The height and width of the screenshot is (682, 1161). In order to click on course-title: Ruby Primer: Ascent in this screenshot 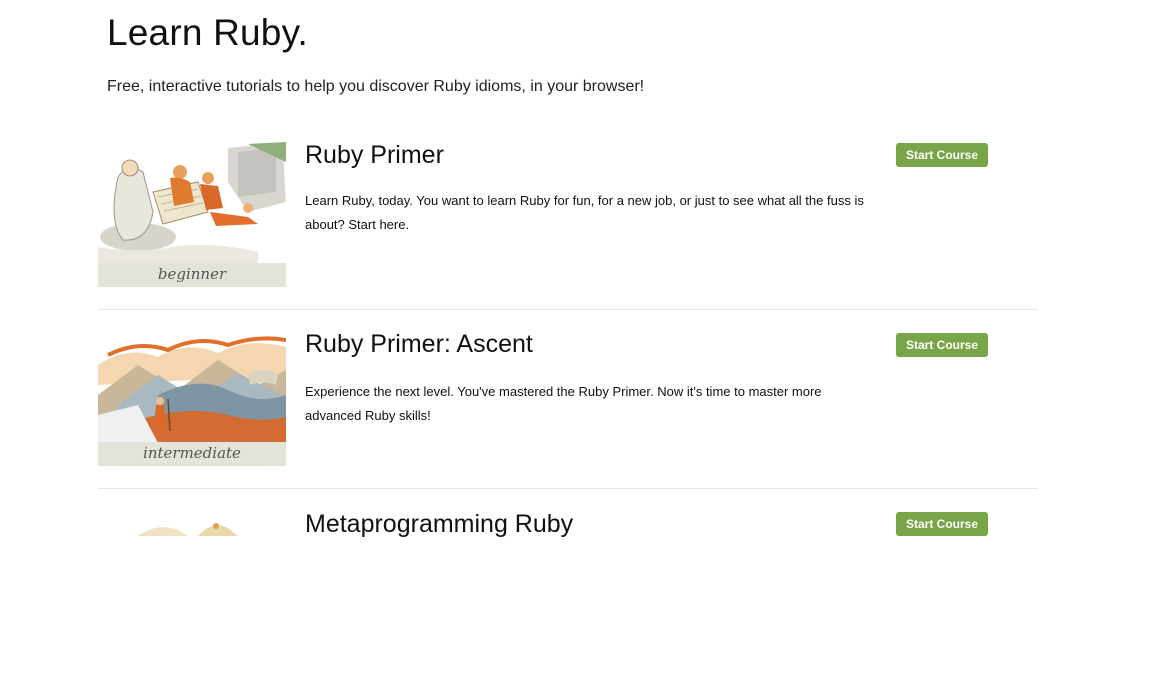, I will do `click(419, 344)`.